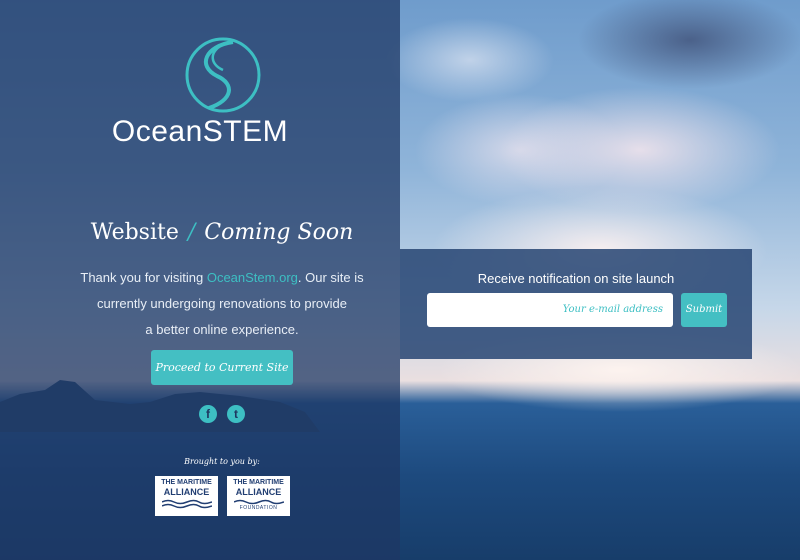 The width and height of the screenshot is (800, 560). What do you see at coordinates (143, 277) in the screenshot?
I see `intro-prefix: Thank you for visiting` at bounding box center [143, 277].